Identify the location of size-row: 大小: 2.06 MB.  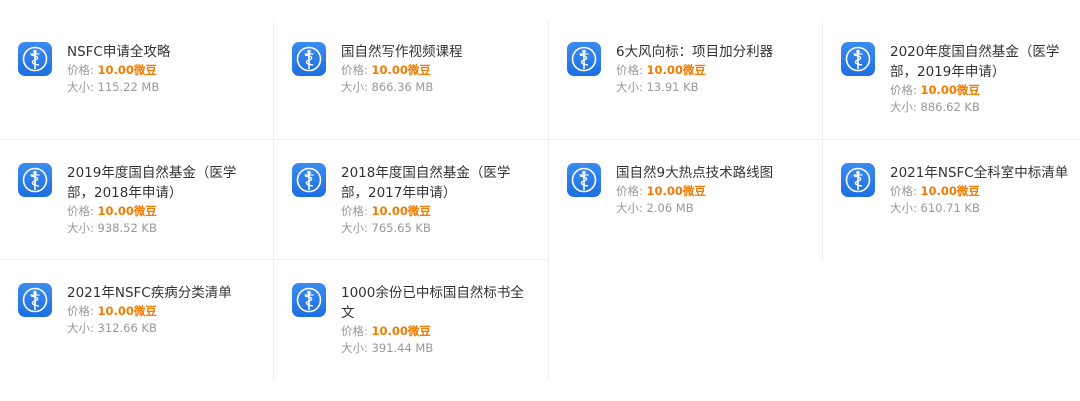
(694, 208).